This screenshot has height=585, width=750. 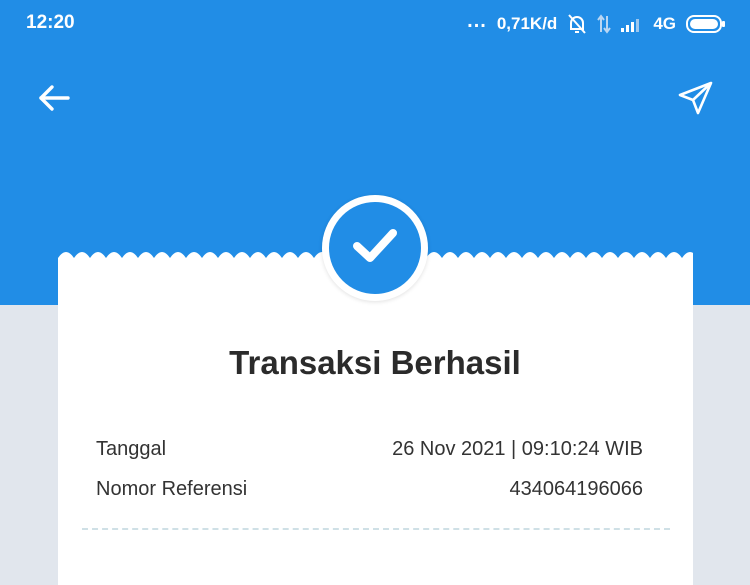 I want to click on network-speed: 0,71K/d, so click(x=527, y=23).